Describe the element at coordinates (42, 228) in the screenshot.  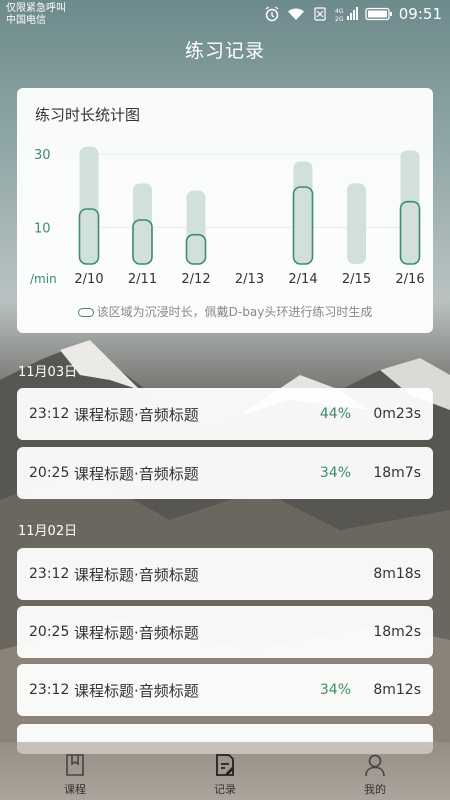
I see `y-tick-label: 10` at that location.